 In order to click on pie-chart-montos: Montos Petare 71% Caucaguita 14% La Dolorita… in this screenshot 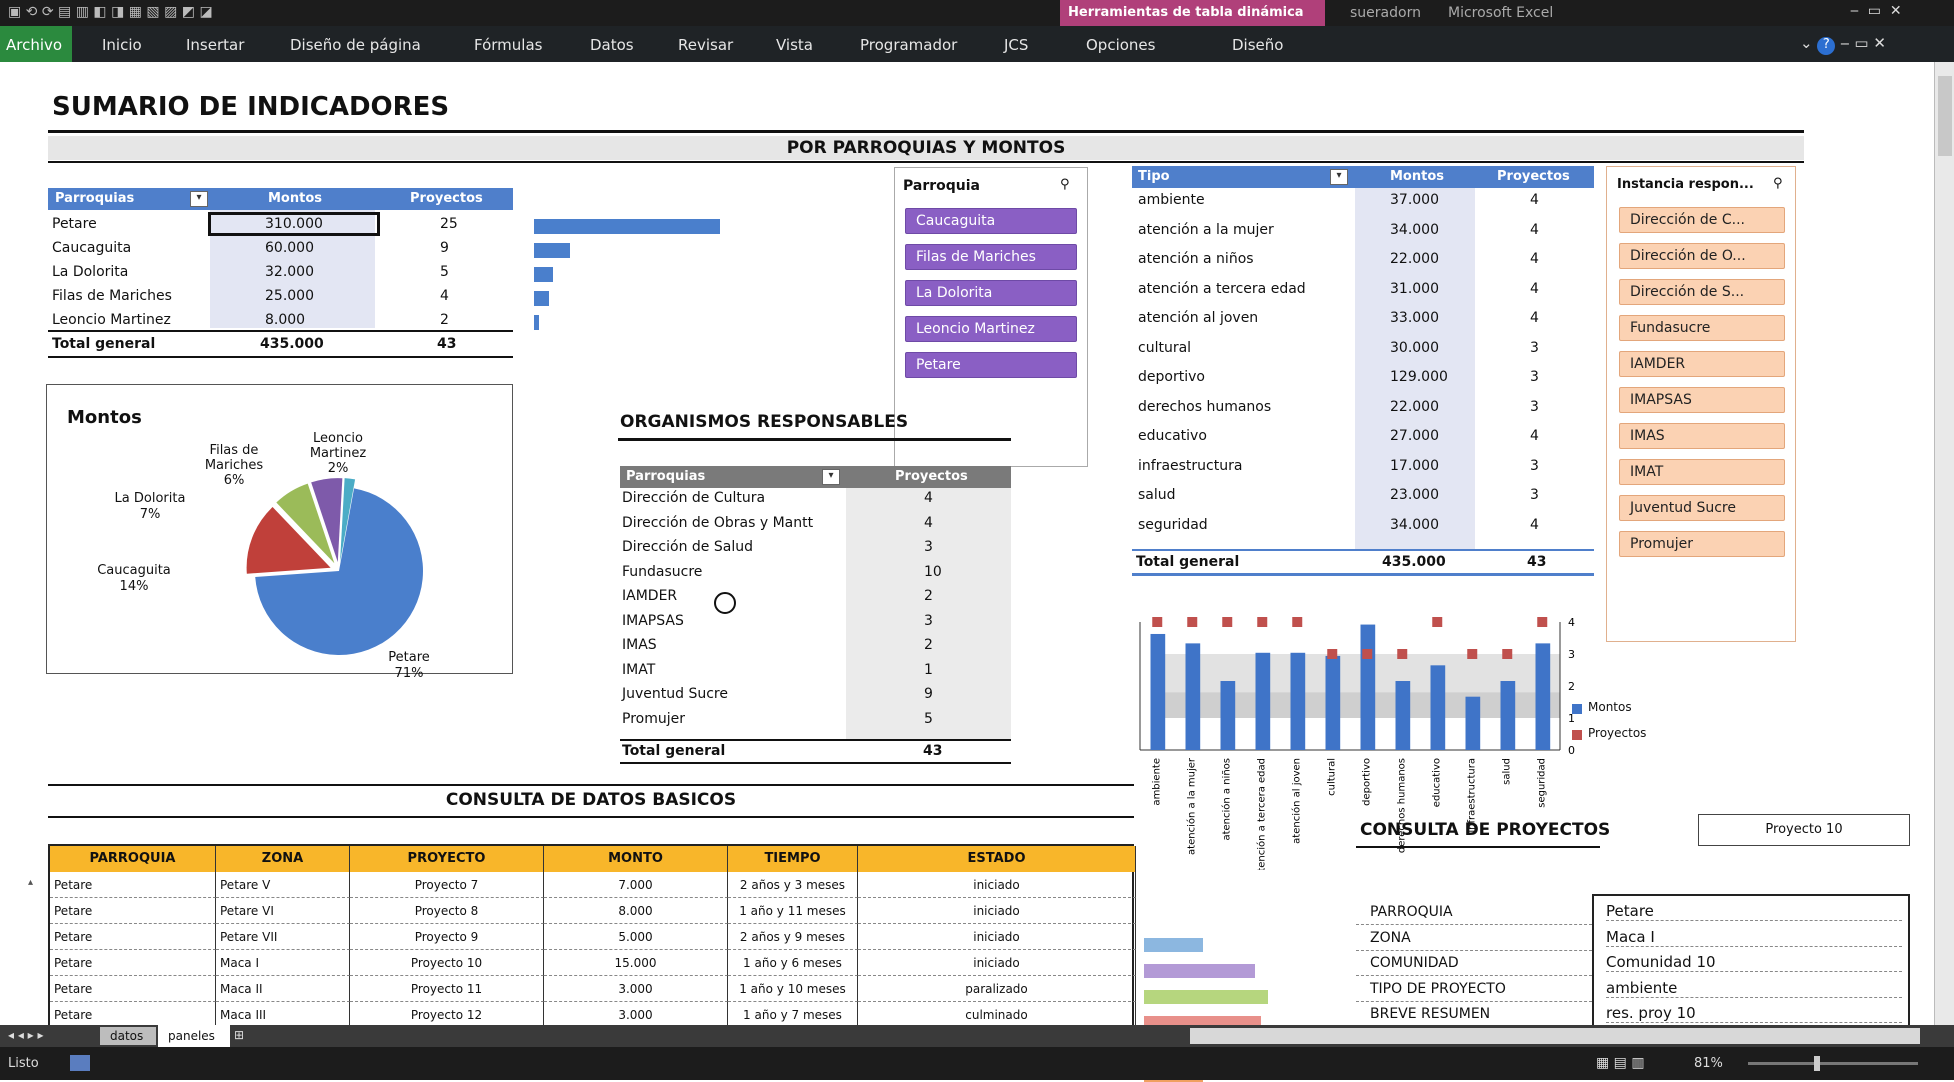, I will do `click(279, 532)`.